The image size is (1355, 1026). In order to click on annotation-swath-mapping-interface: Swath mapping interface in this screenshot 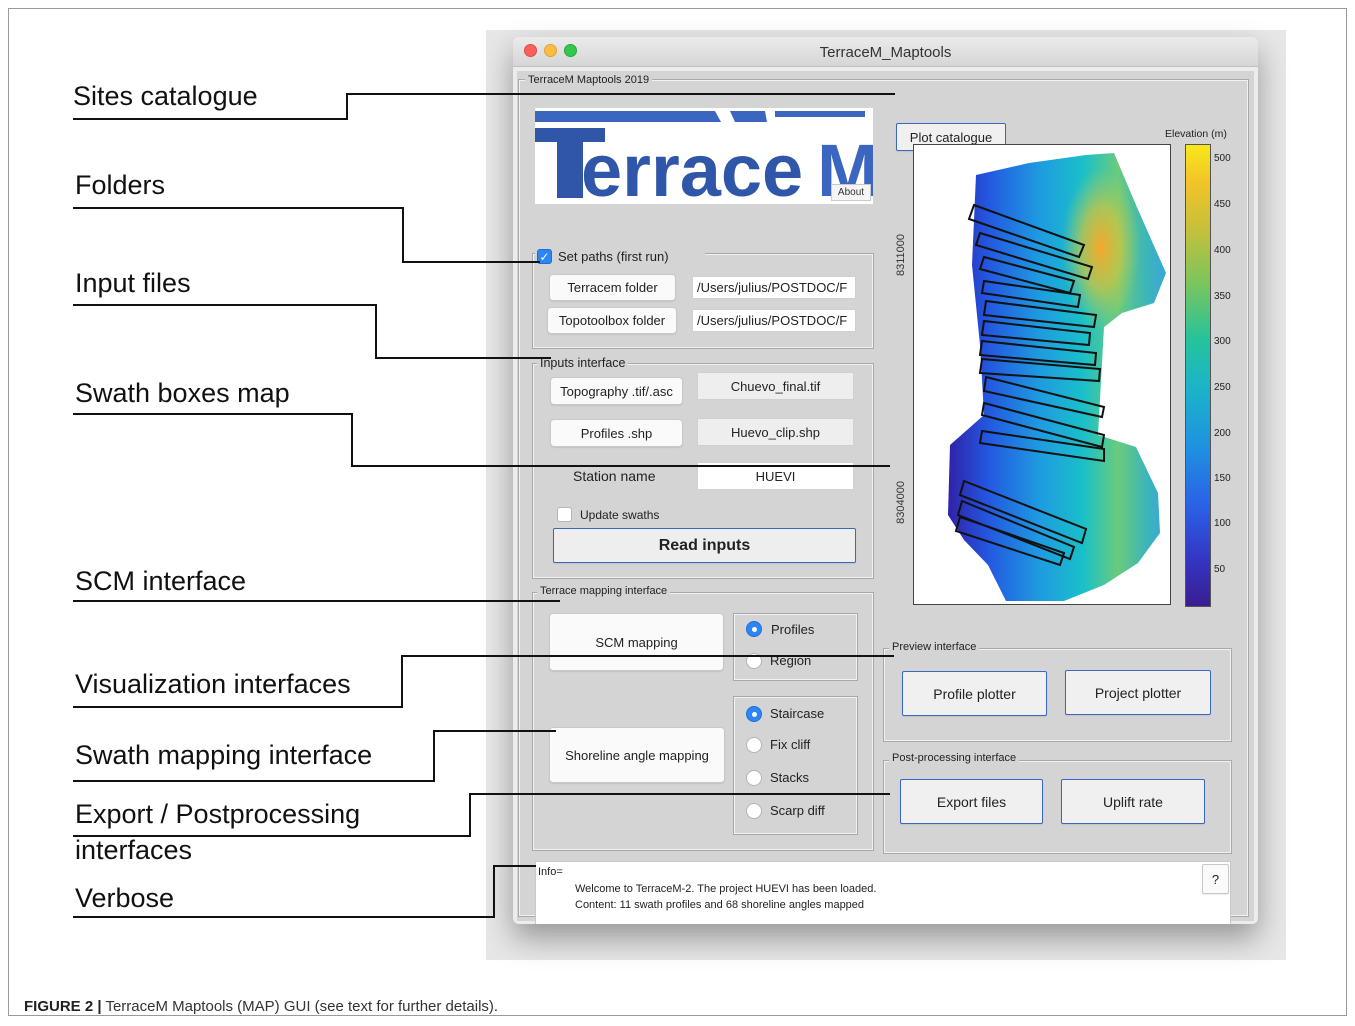, I will do `click(224, 755)`.